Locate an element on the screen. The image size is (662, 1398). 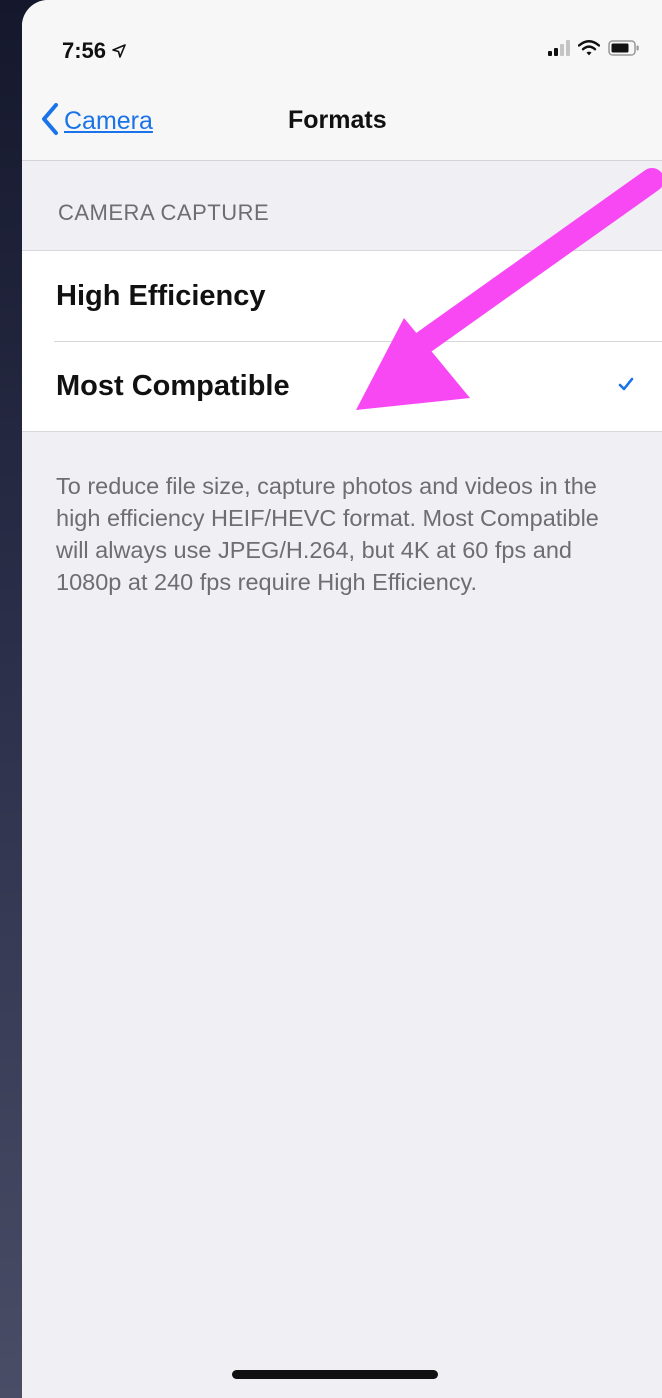
status-time-group: 7:56 is located at coordinates (94, 51).